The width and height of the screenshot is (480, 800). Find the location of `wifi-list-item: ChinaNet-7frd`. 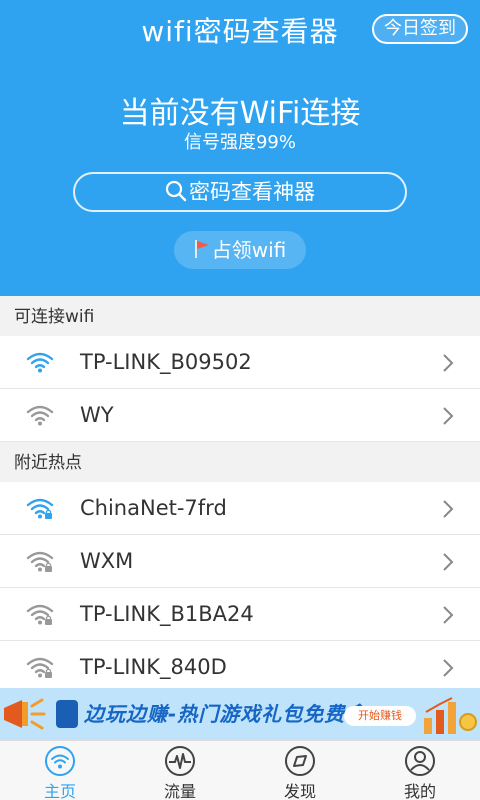

wifi-list-item: ChinaNet-7frd is located at coordinates (240, 508).